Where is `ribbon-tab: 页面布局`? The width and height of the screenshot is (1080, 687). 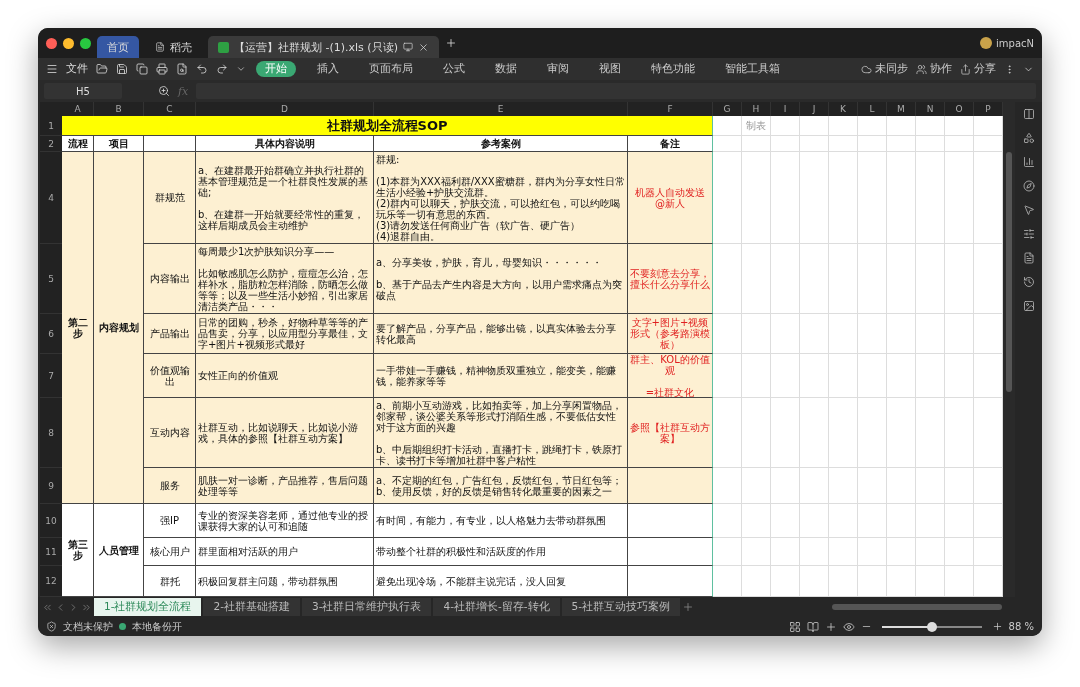 ribbon-tab: 页面布局 is located at coordinates (391, 69).